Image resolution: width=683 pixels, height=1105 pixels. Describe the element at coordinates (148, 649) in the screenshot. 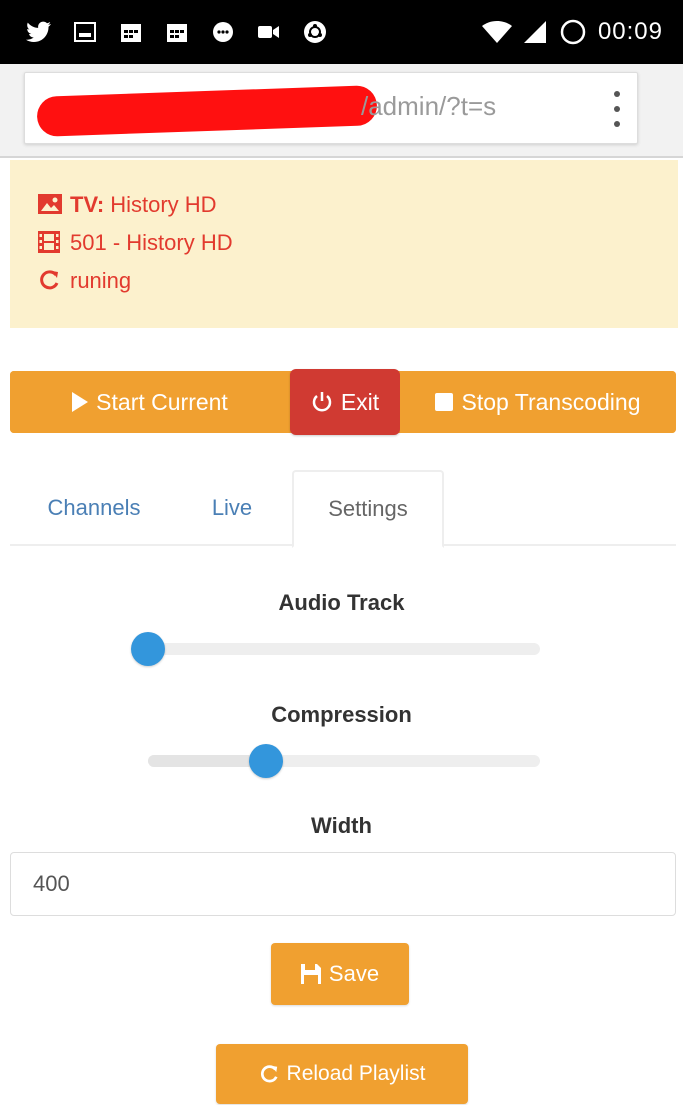

I see `audio-track-slider-handle` at that location.